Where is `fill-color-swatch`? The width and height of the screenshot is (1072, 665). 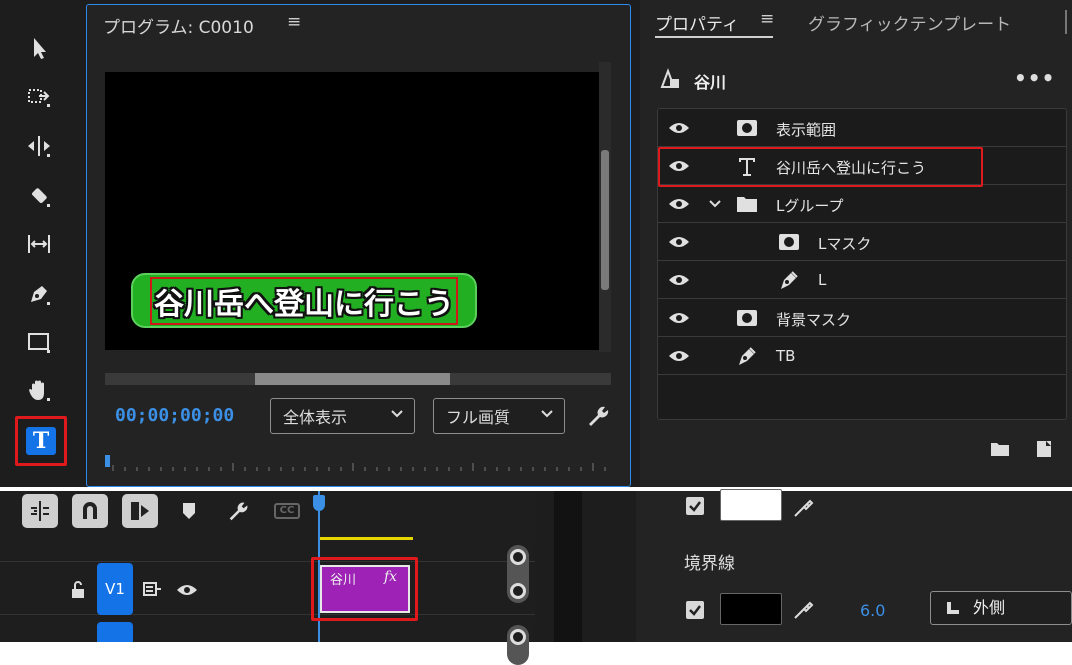 fill-color-swatch is located at coordinates (751, 505).